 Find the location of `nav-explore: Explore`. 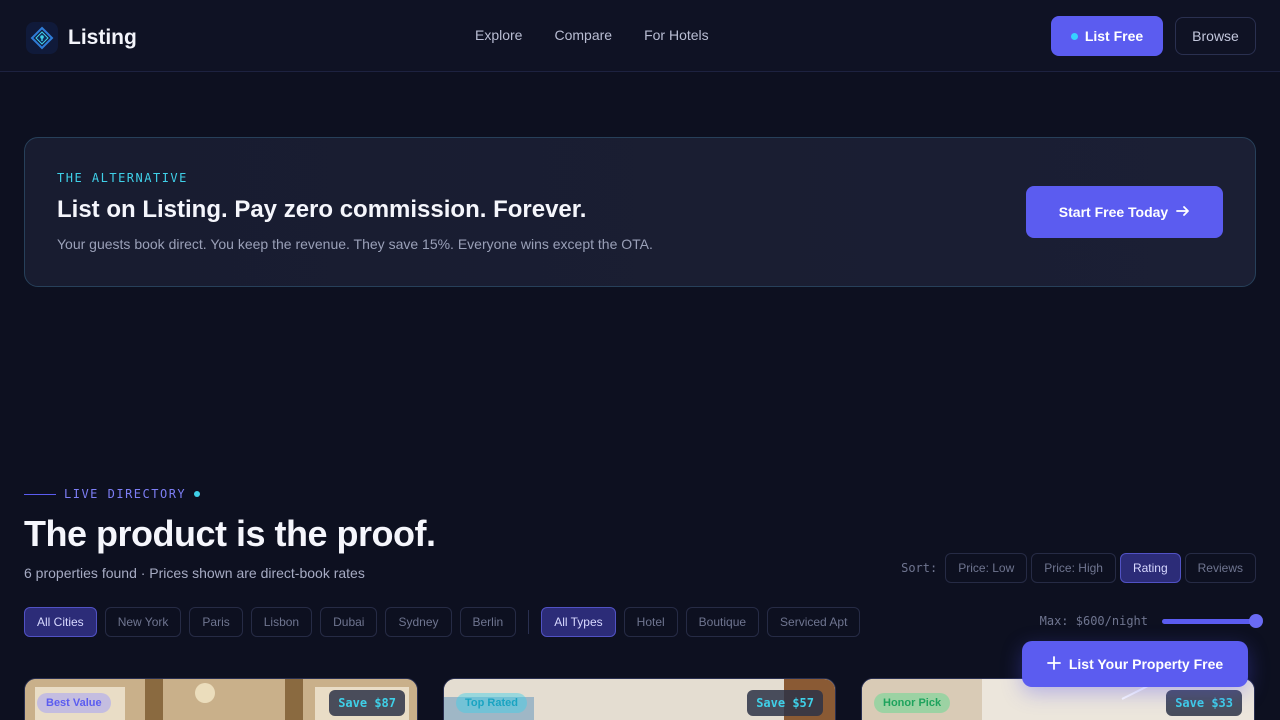

nav-explore: Explore is located at coordinates (498, 35).